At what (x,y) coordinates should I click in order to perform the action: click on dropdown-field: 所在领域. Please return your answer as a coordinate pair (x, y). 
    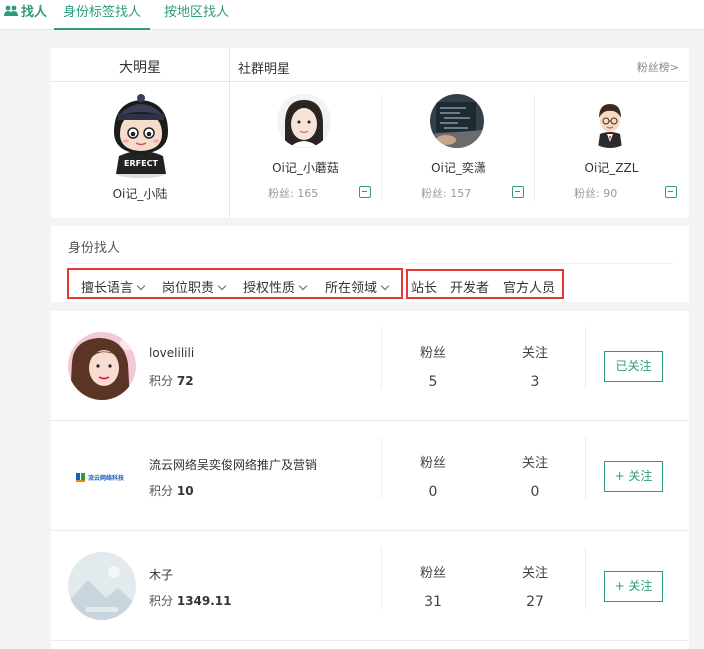
    Looking at the image, I should click on (357, 286).